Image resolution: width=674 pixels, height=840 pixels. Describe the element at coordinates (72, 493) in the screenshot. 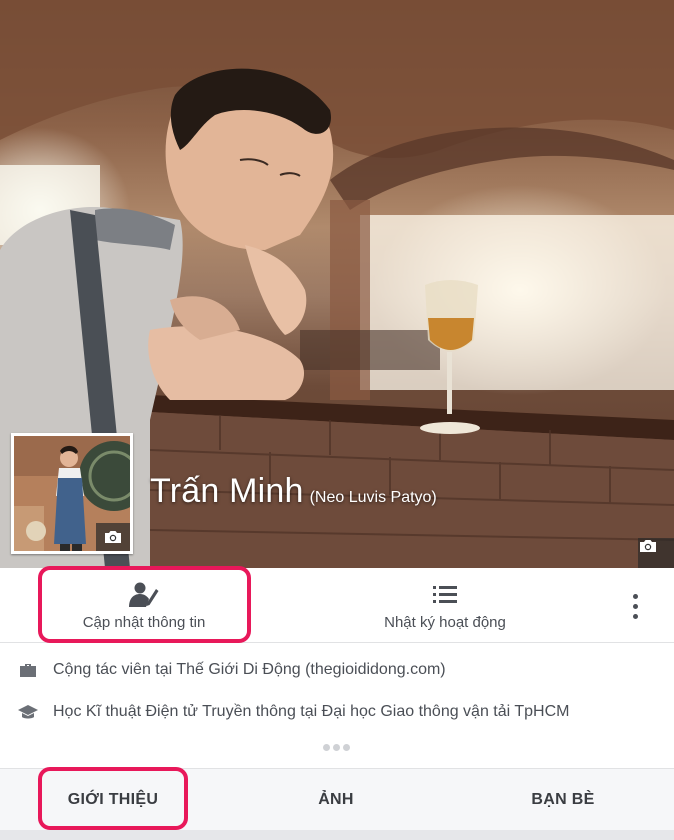

I see `profile-avatar` at that location.